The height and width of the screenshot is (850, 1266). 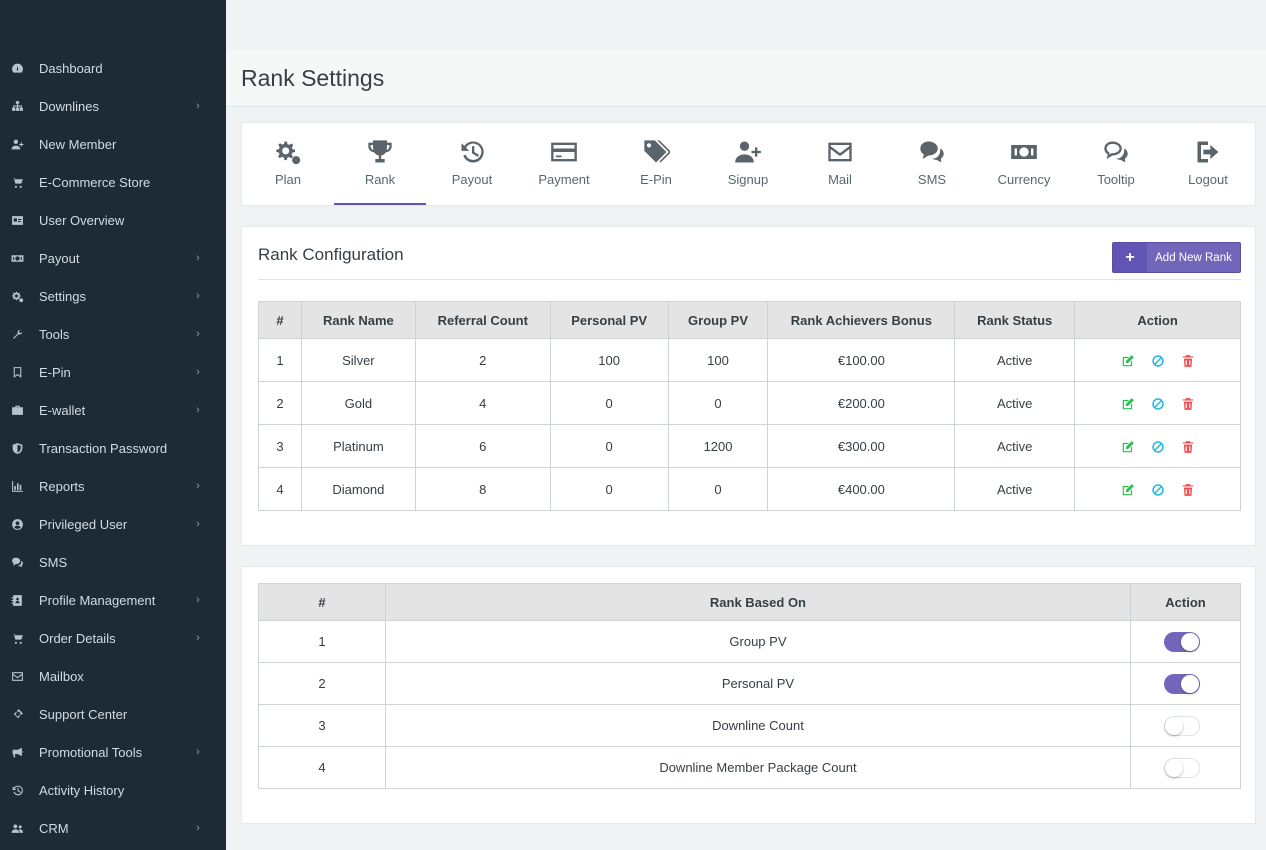 What do you see at coordinates (113, 182) in the screenshot?
I see `sidebar-item-e-commerce-store: E-Commerce Store` at bounding box center [113, 182].